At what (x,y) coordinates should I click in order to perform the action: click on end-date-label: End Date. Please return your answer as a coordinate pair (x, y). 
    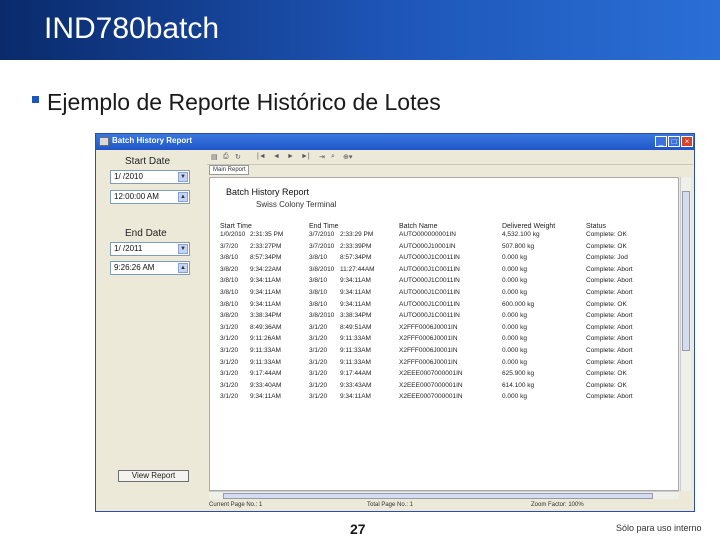
    Looking at the image, I should click on (146, 233).